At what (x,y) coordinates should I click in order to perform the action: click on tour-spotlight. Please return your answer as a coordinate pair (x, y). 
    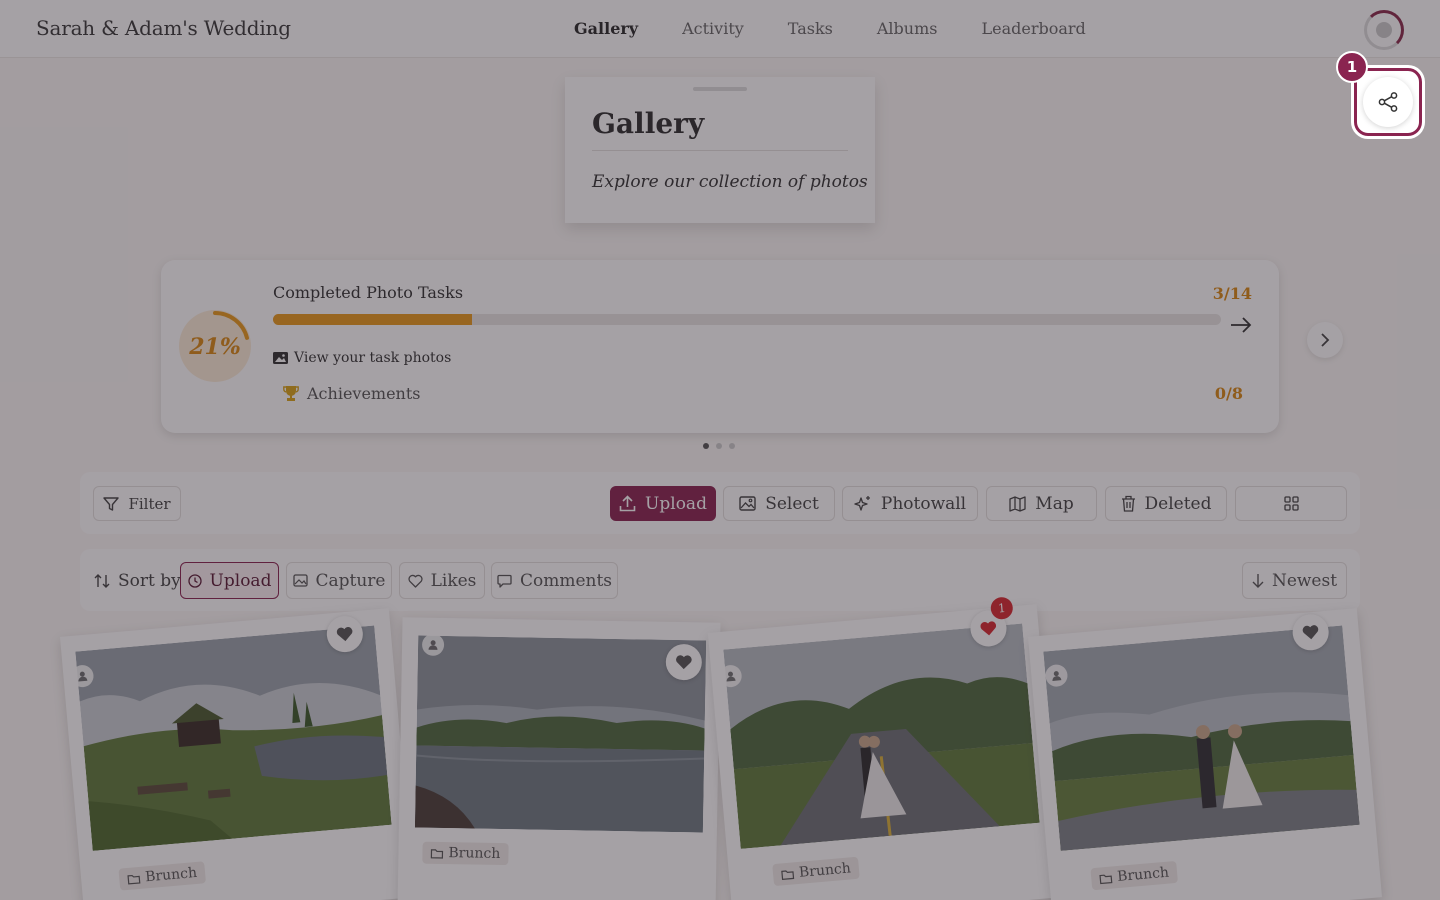
    Looking at the image, I should click on (1388, 102).